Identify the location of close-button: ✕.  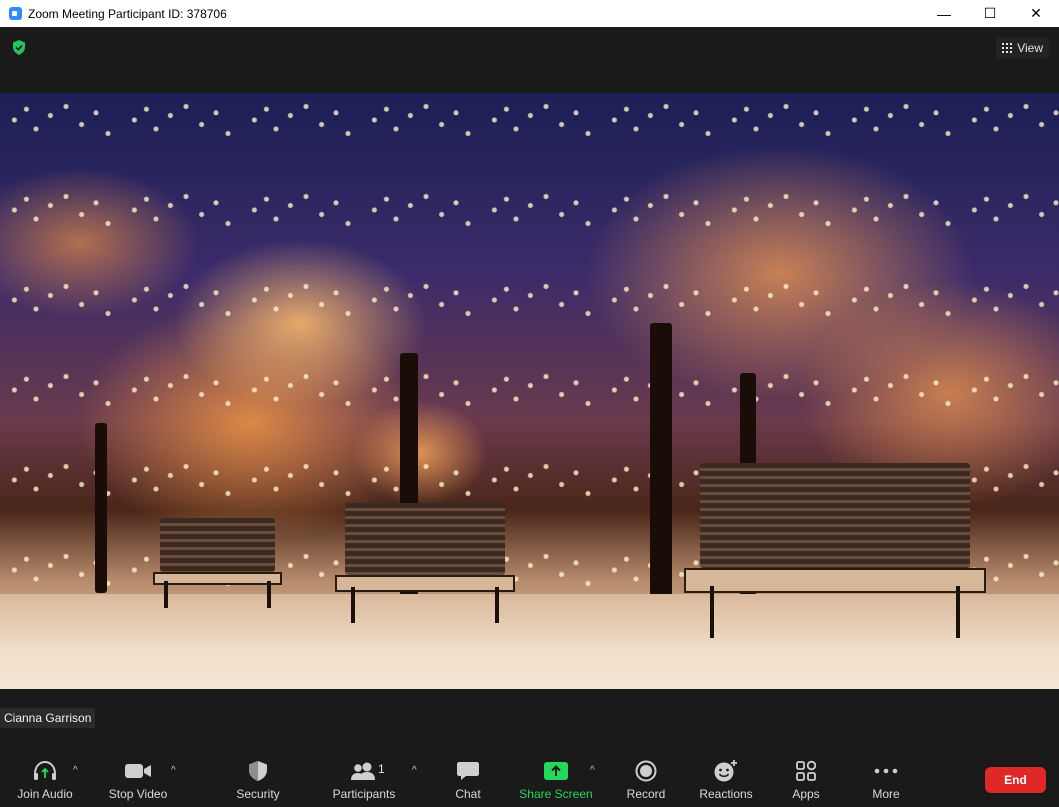
(1036, 13).